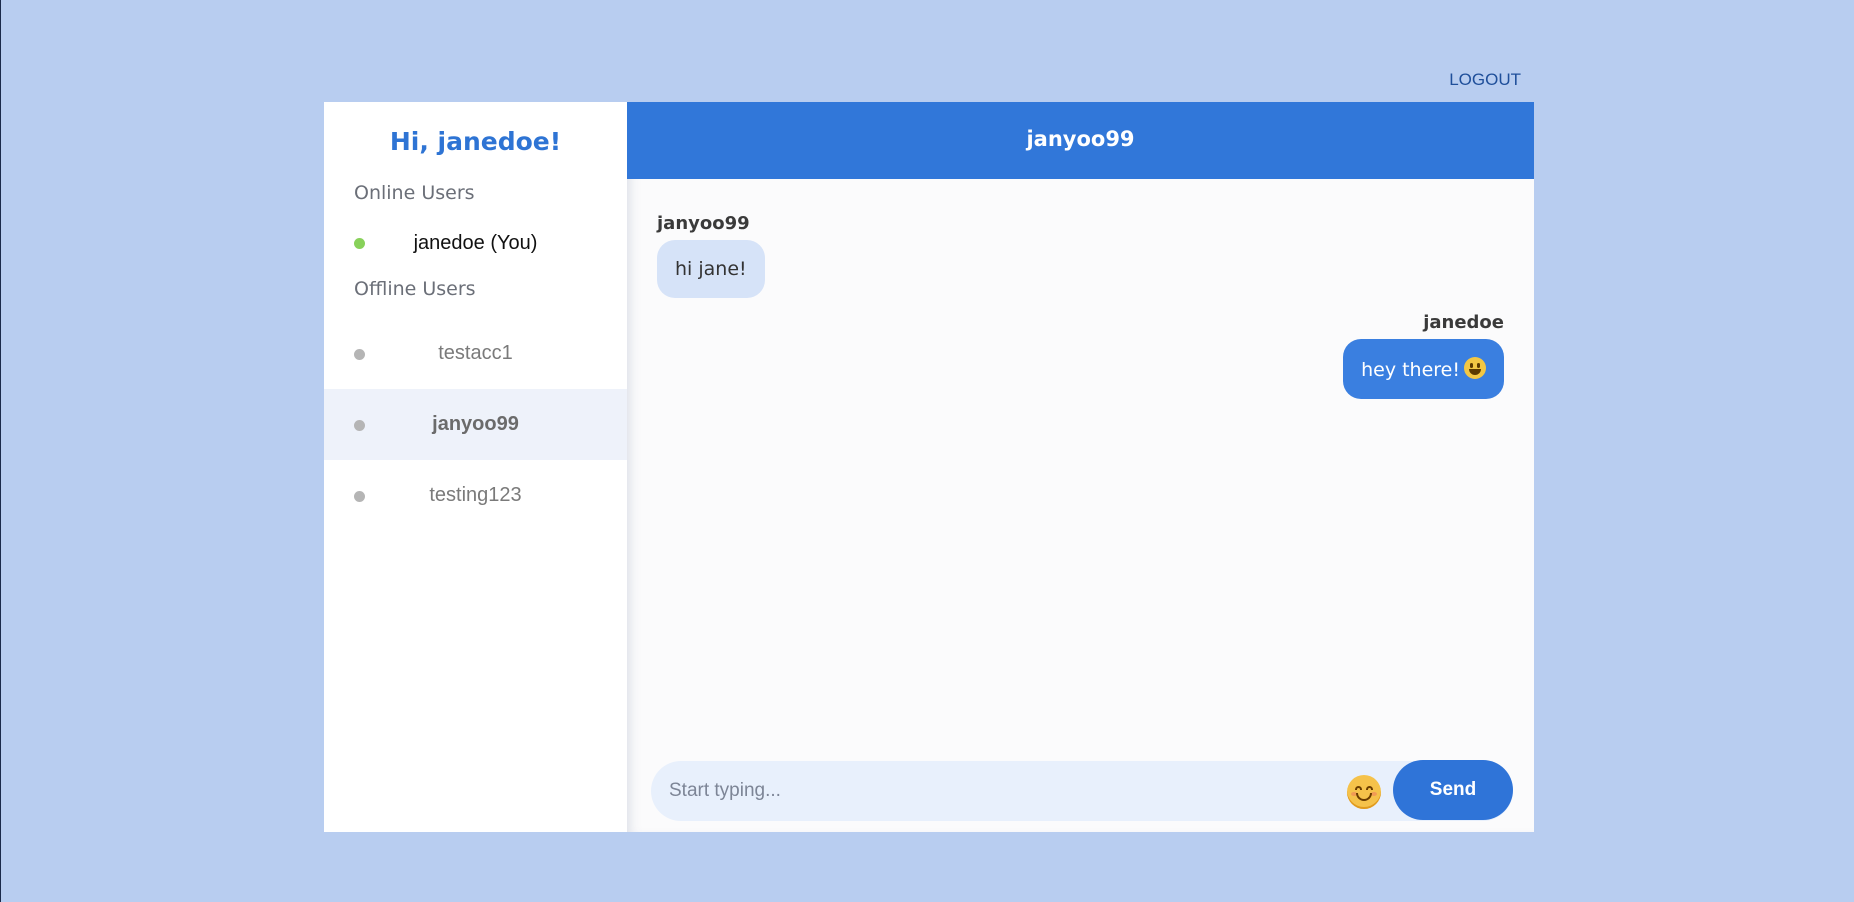  I want to click on user-item-testing123: testing123, so click(475, 495).